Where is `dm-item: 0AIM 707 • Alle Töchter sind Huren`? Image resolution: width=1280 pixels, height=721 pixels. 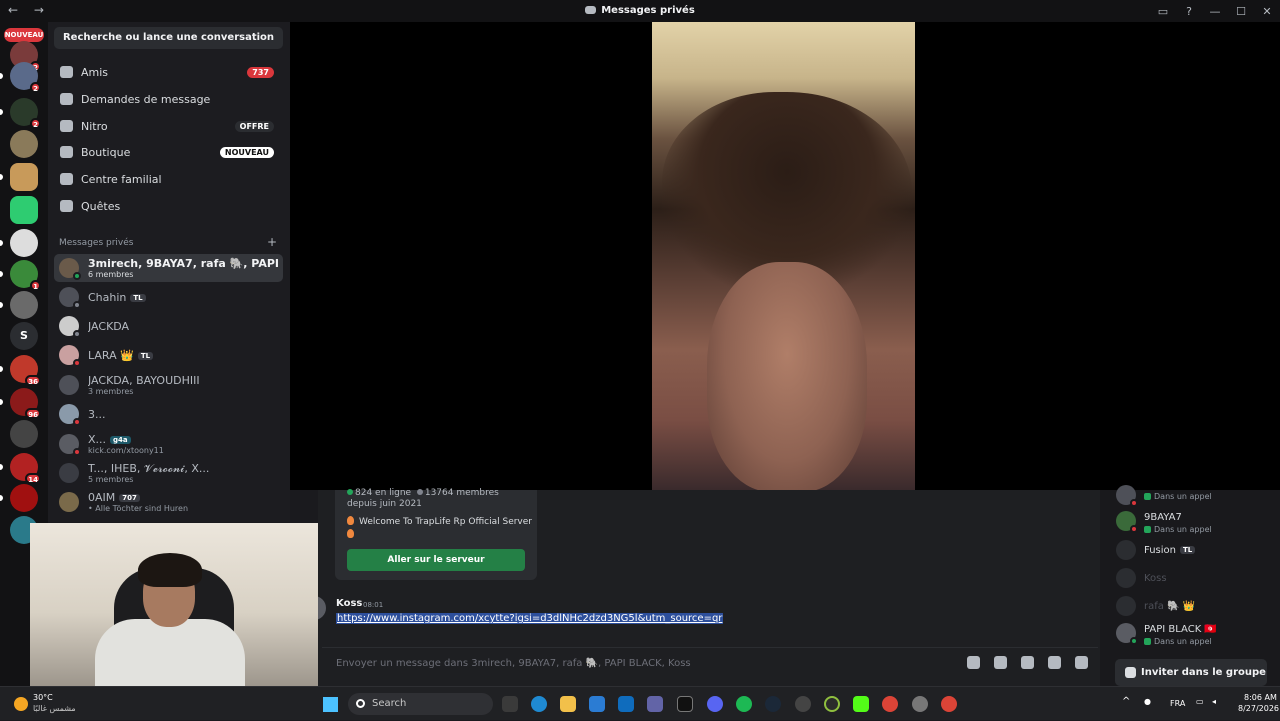 dm-item: 0AIM 707 • Alle Töchter sind Huren is located at coordinates (168, 502).